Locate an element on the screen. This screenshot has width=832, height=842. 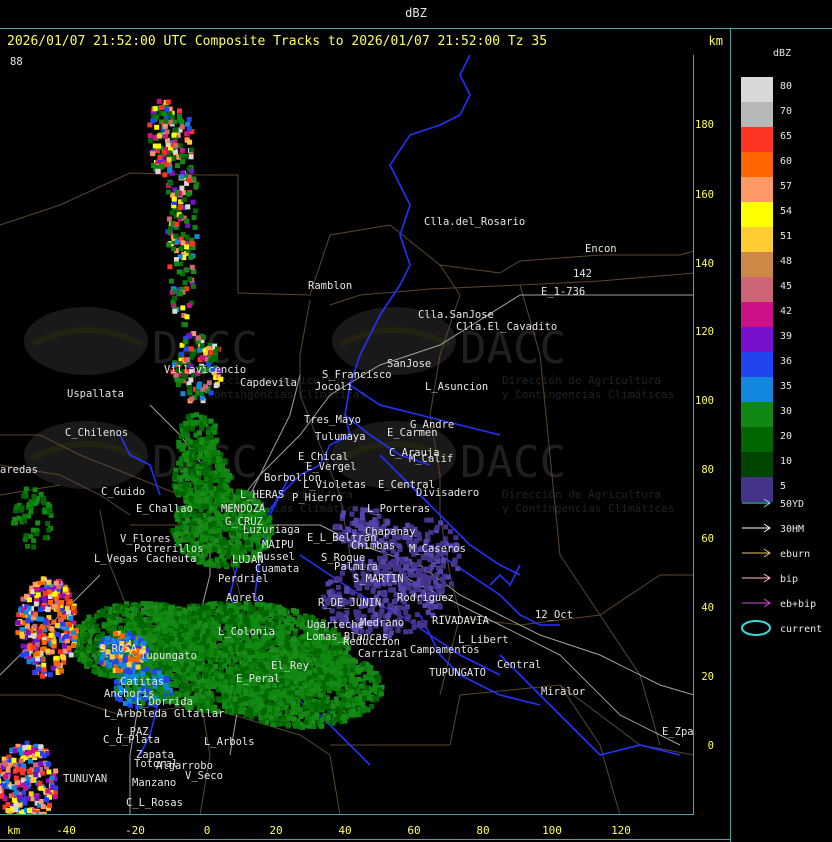
window-title: dBZ is located at coordinates (416, 13).